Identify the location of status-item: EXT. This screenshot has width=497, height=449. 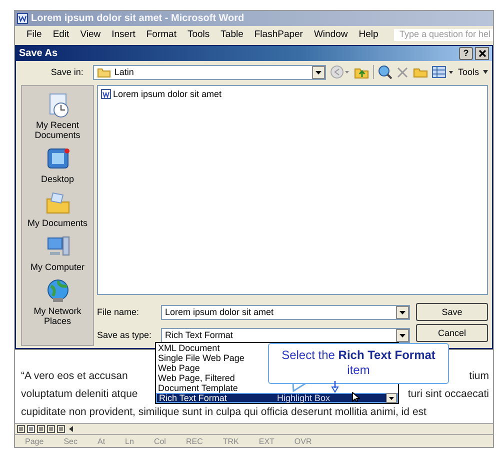
(267, 441).